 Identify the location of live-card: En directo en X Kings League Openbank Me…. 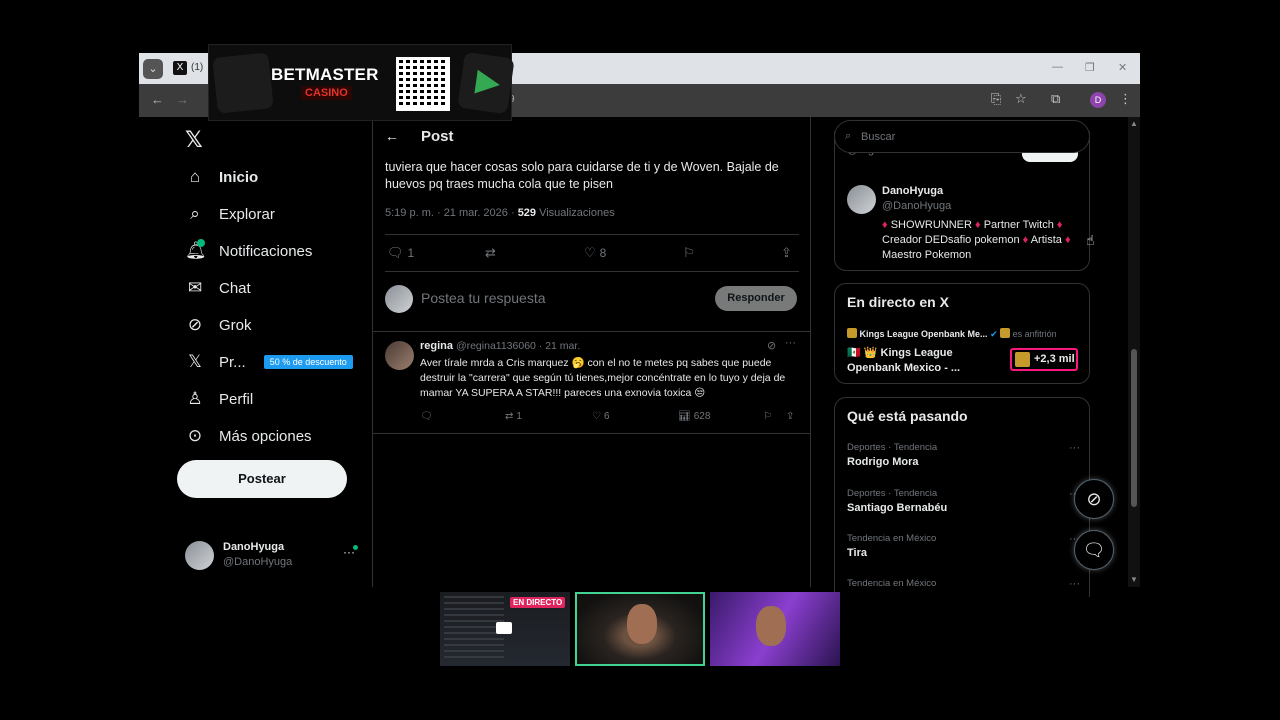
(962, 333).